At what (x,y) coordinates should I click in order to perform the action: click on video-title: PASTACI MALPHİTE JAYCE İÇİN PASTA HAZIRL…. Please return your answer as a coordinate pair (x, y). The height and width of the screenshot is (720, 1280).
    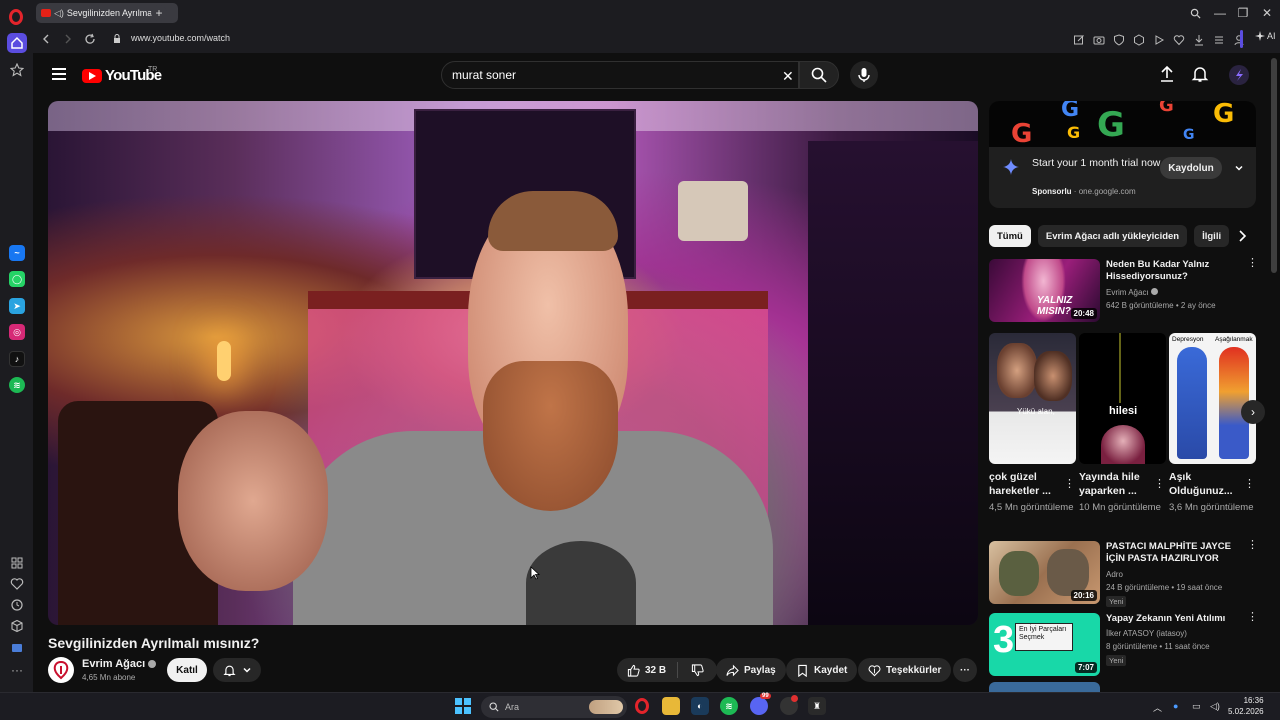
    Looking at the image, I should click on (1171, 553).